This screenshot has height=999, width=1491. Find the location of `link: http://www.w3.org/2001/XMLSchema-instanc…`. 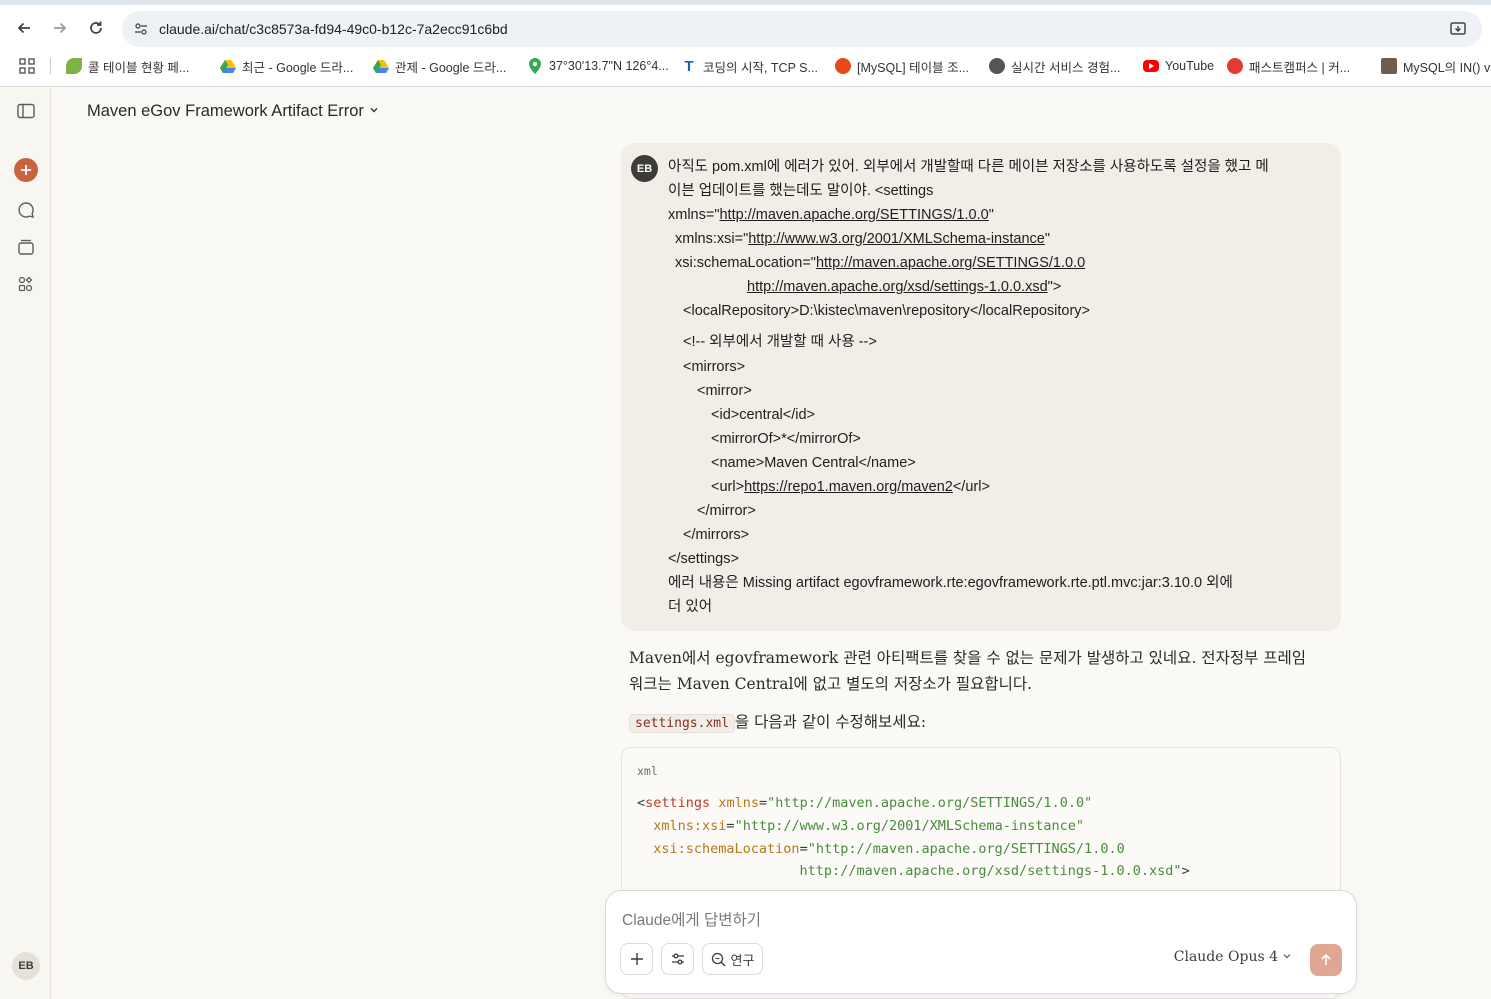

link: http://www.w3.org/2001/XMLSchema-instanc… is located at coordinates (896, 239).